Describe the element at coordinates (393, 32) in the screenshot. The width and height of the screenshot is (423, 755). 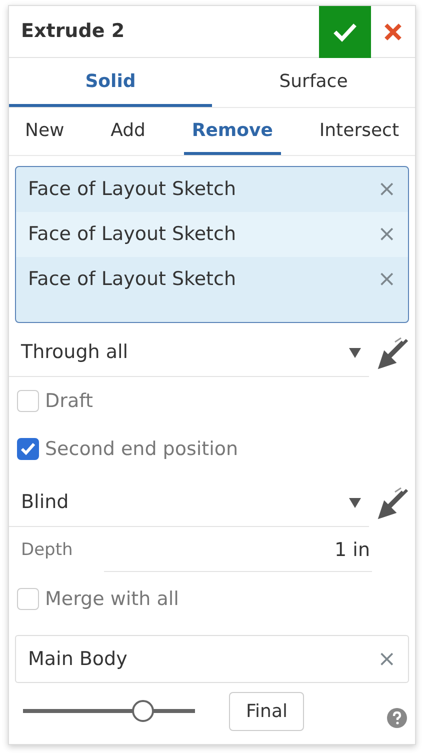
I see `close-icon` at that location.